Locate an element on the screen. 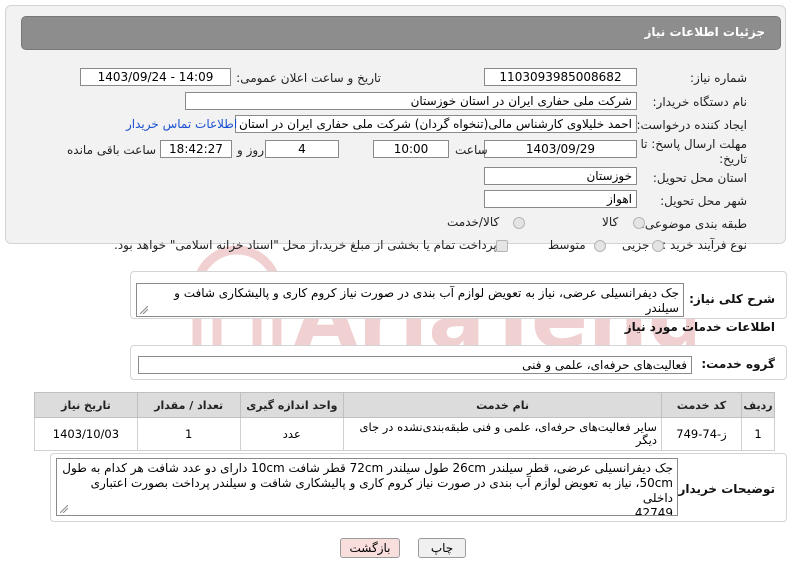 This screenshot has width=789, height=574. cell-quantity: 1 is located at coordinates (188, 434).